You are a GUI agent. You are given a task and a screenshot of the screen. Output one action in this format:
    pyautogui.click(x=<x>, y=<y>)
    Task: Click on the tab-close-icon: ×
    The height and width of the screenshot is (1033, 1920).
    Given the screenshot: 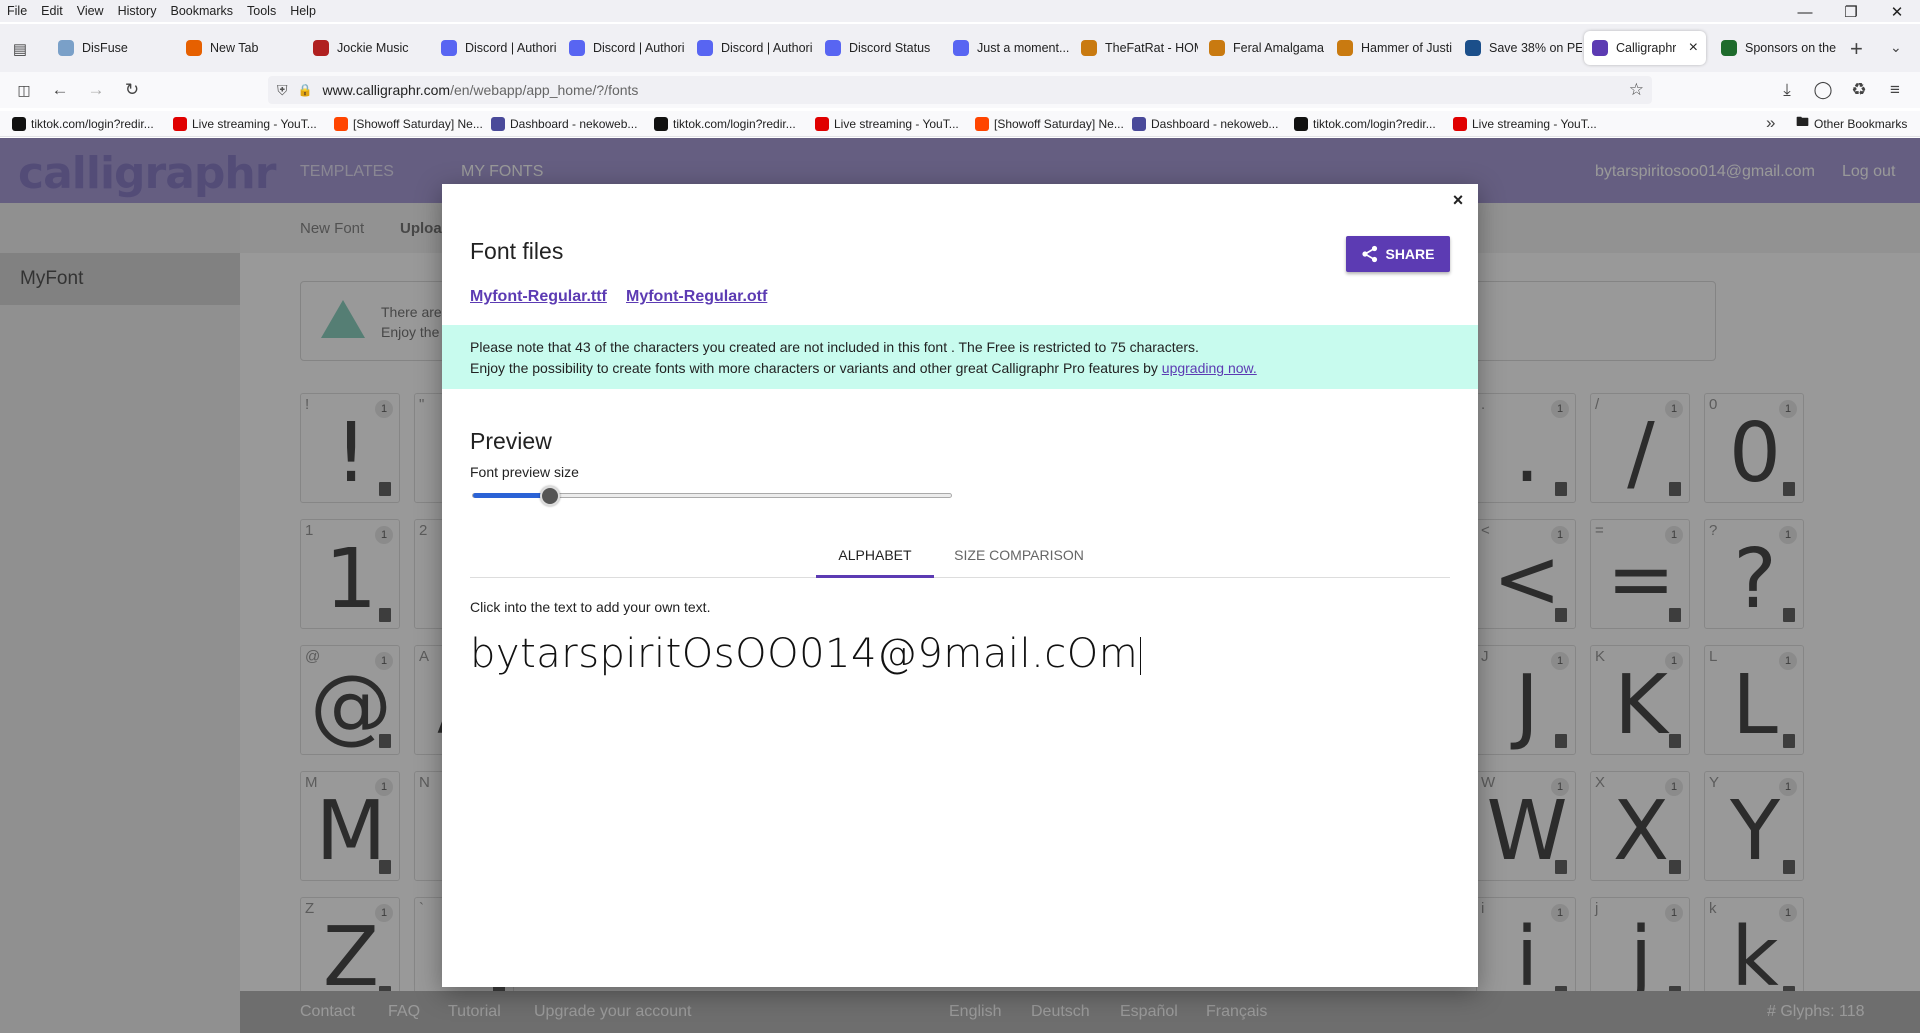 What is the action you would take?
    pyautogui.click(x=1693, y=48)
    